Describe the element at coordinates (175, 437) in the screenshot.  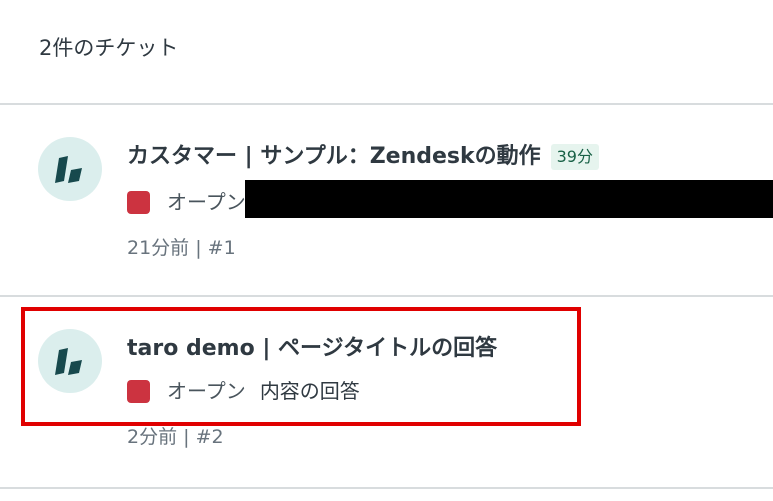
I see `ticket-meta: 2分前 | #2` at that location.